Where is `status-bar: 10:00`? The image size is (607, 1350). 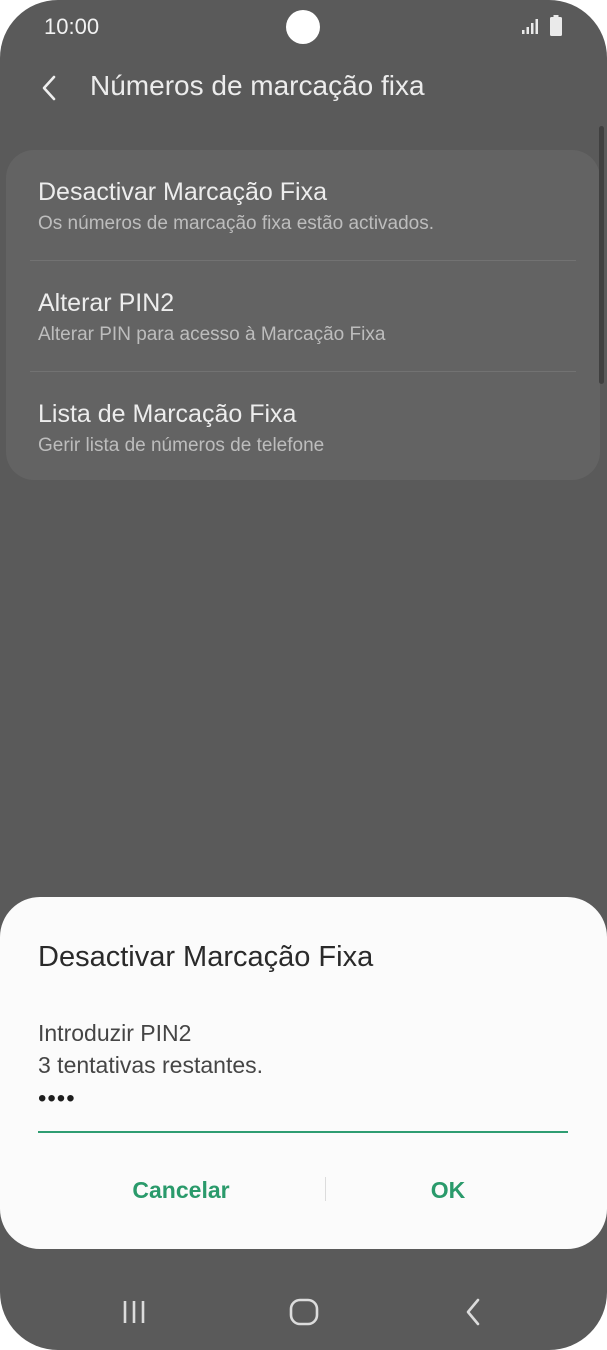
status-bar: 10:00 is located at coordinates (303, 28).